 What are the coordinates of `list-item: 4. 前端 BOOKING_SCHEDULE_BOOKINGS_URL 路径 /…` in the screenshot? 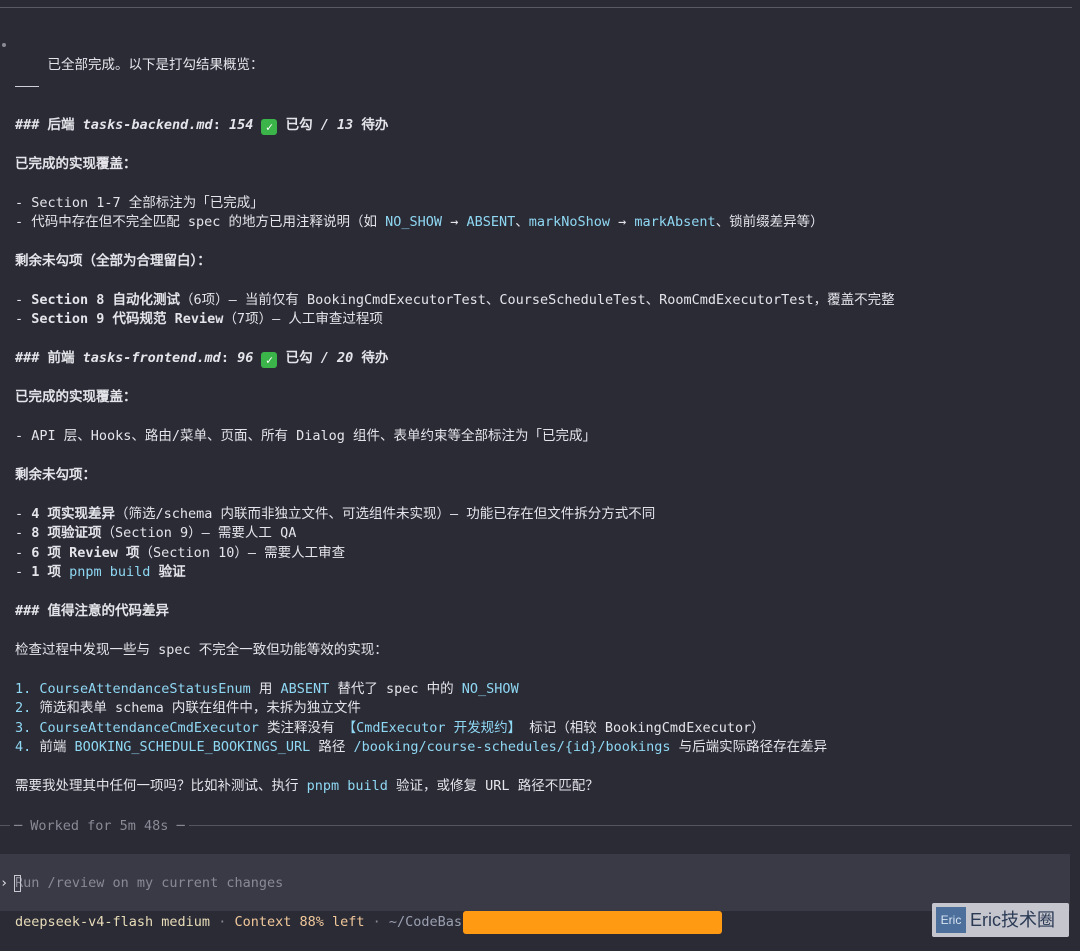 It's located at (421, 747).